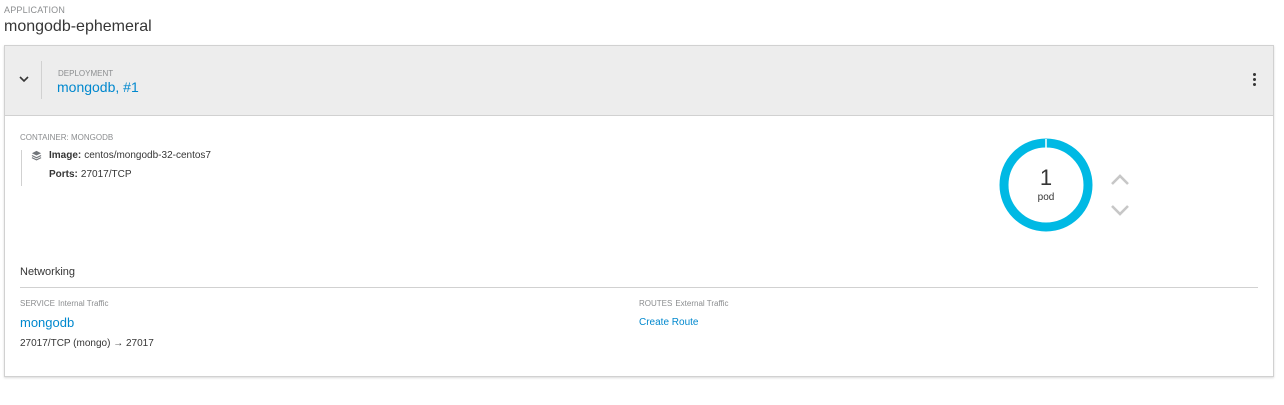  What do you see at coordinates (1046, 177) in the screenshot?
I see `pod-count: 1` at bounding box center [1046, 177].